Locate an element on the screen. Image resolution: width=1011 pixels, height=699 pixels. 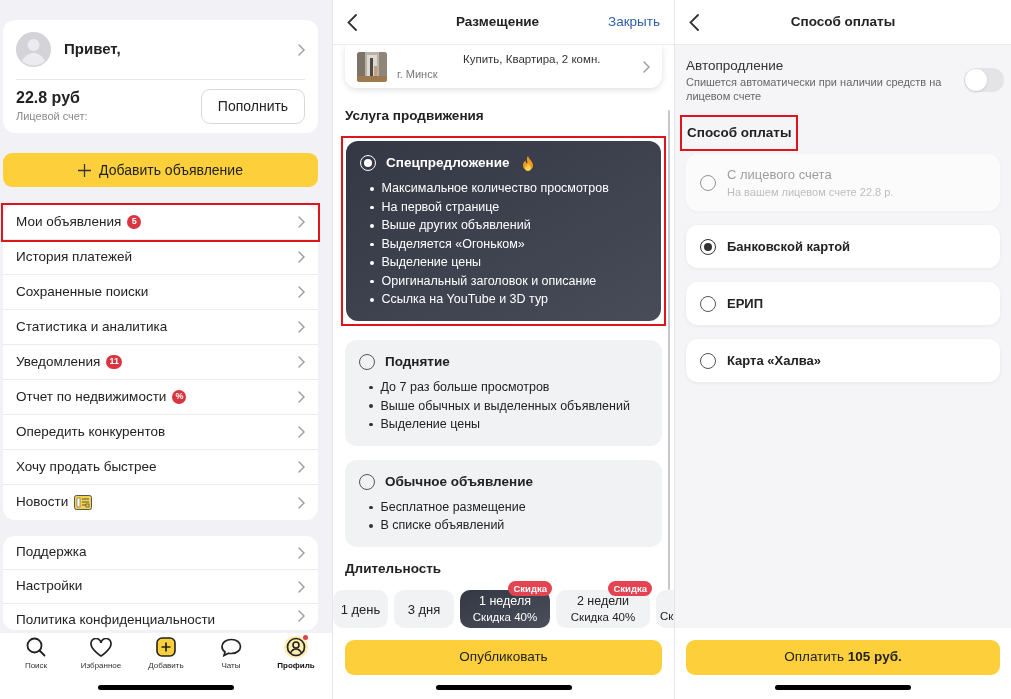
top-up-button: Пополнить is located at coordinates (253, 106).